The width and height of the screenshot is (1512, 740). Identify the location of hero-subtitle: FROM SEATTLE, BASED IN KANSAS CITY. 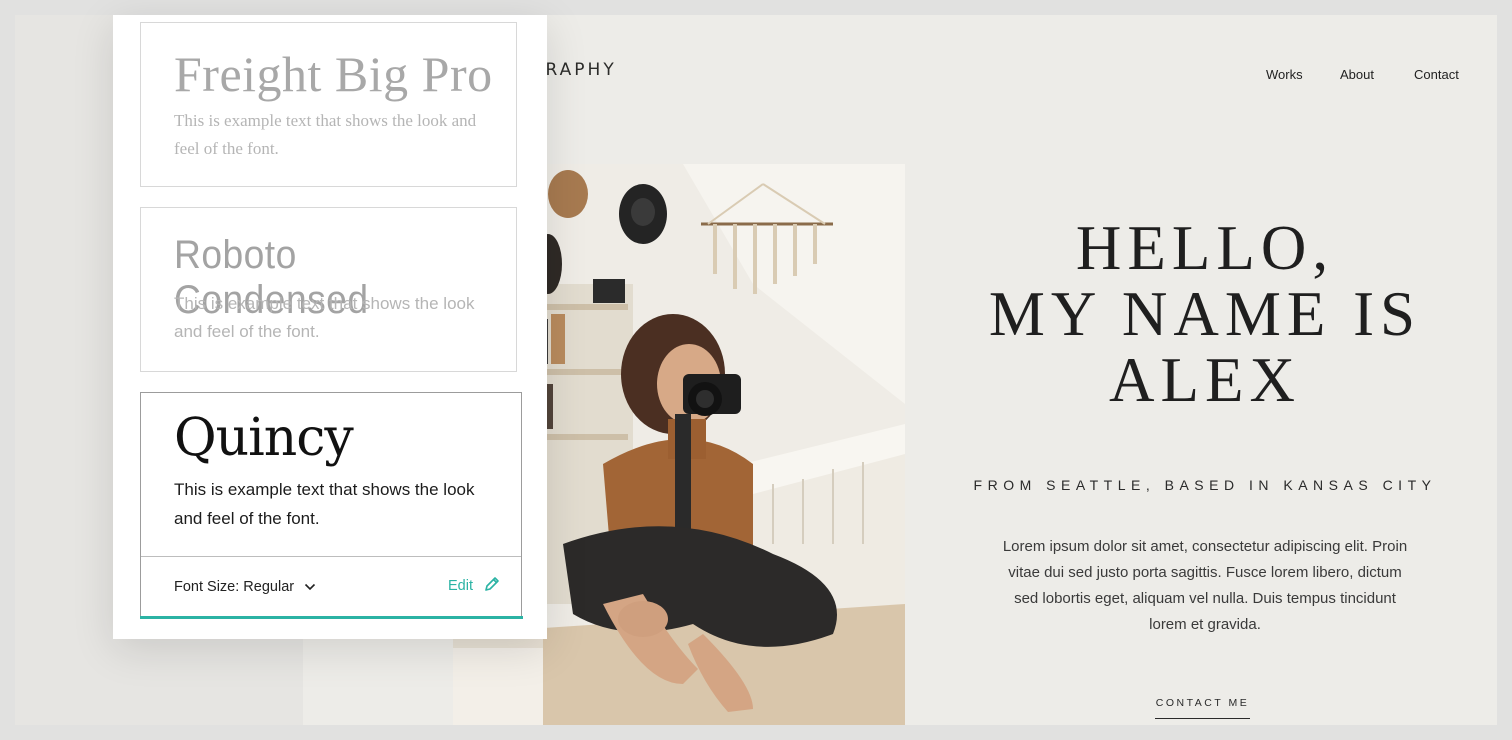
(1205, 485).